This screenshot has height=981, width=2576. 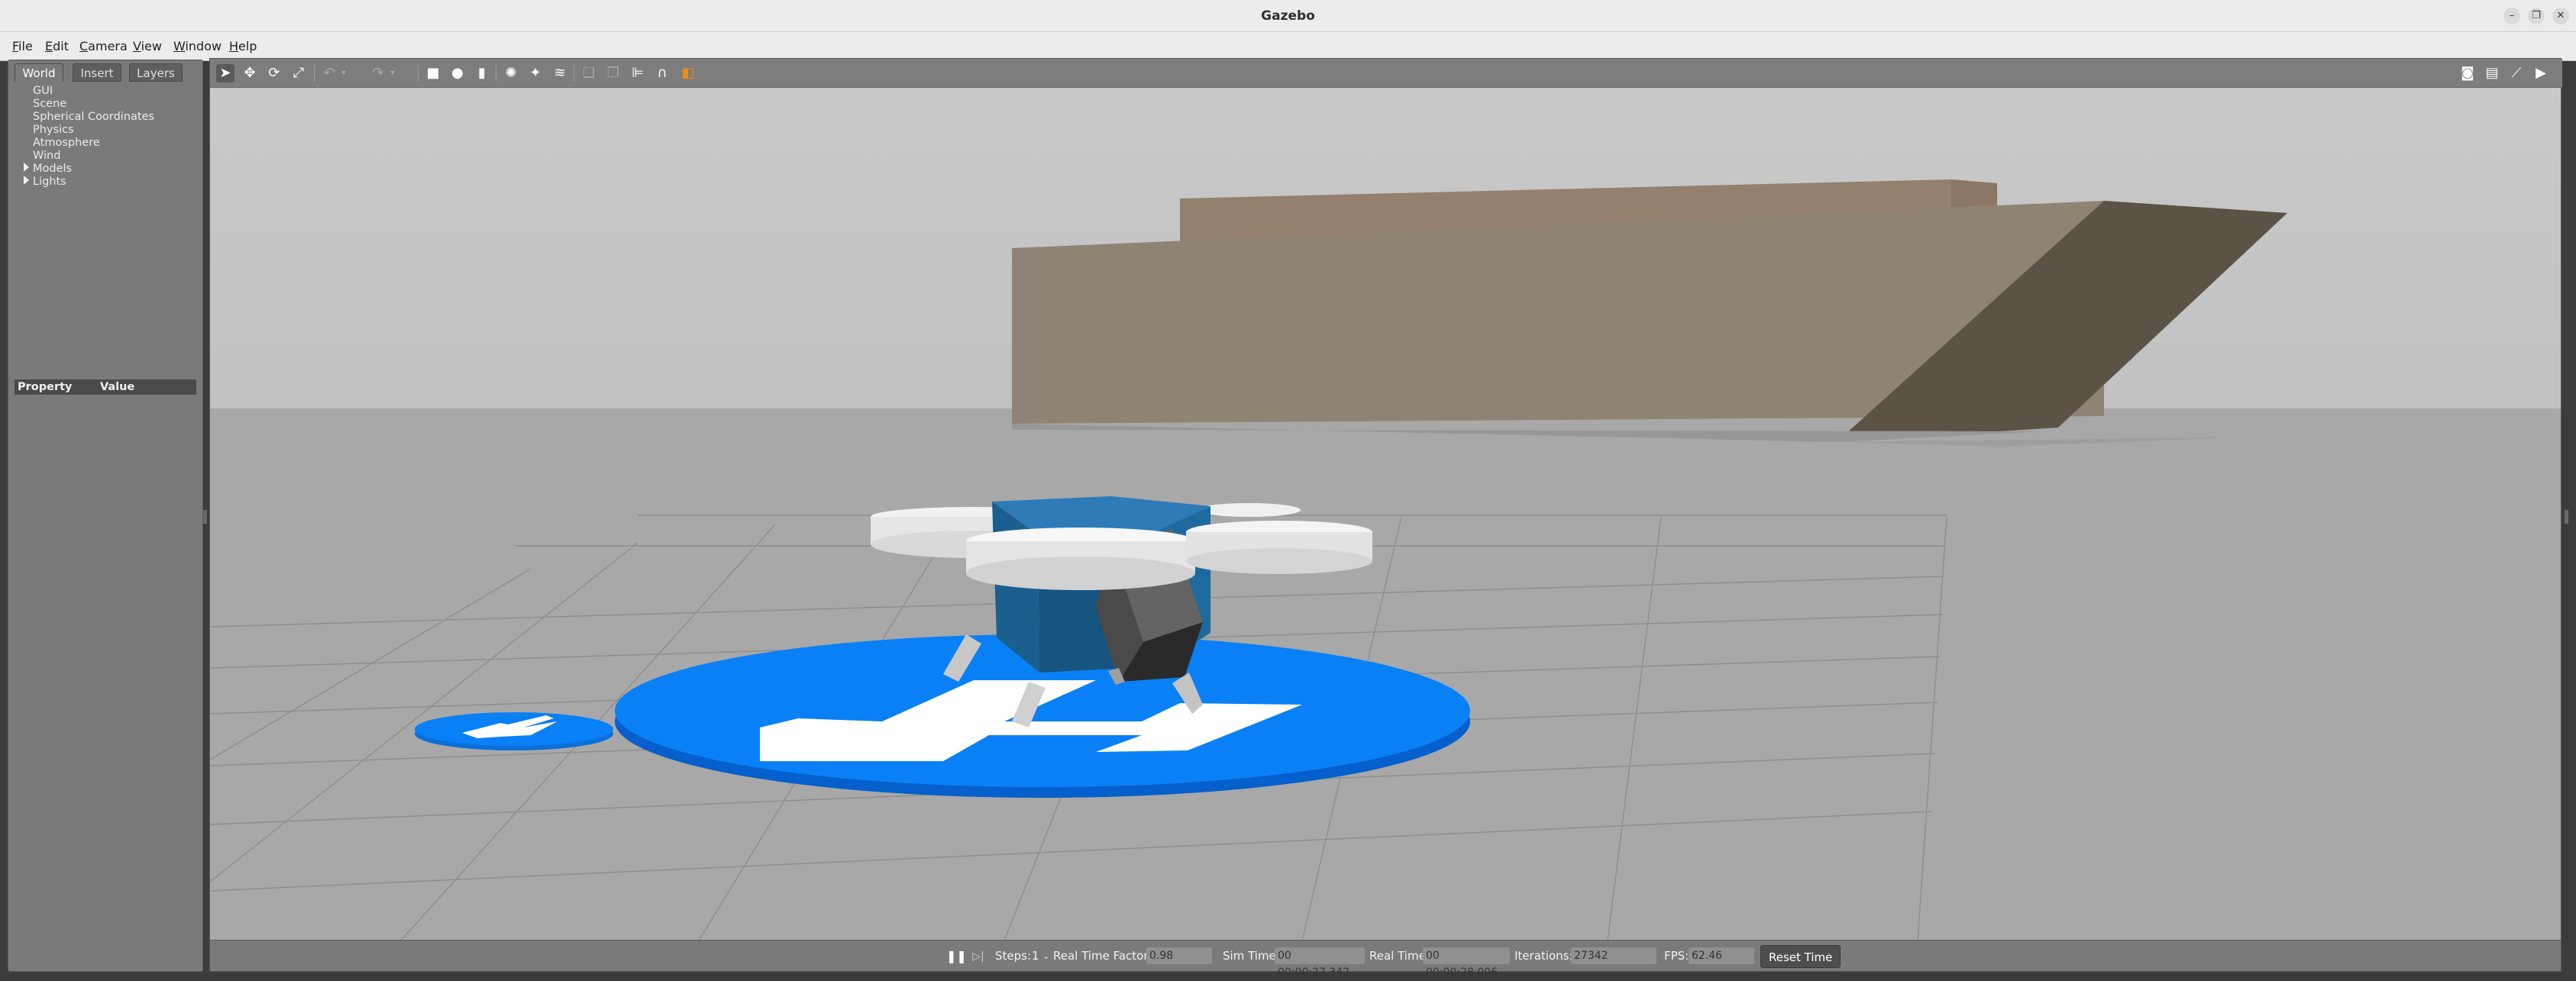 I want to click on small-helipad, so click(x=514, y=731).